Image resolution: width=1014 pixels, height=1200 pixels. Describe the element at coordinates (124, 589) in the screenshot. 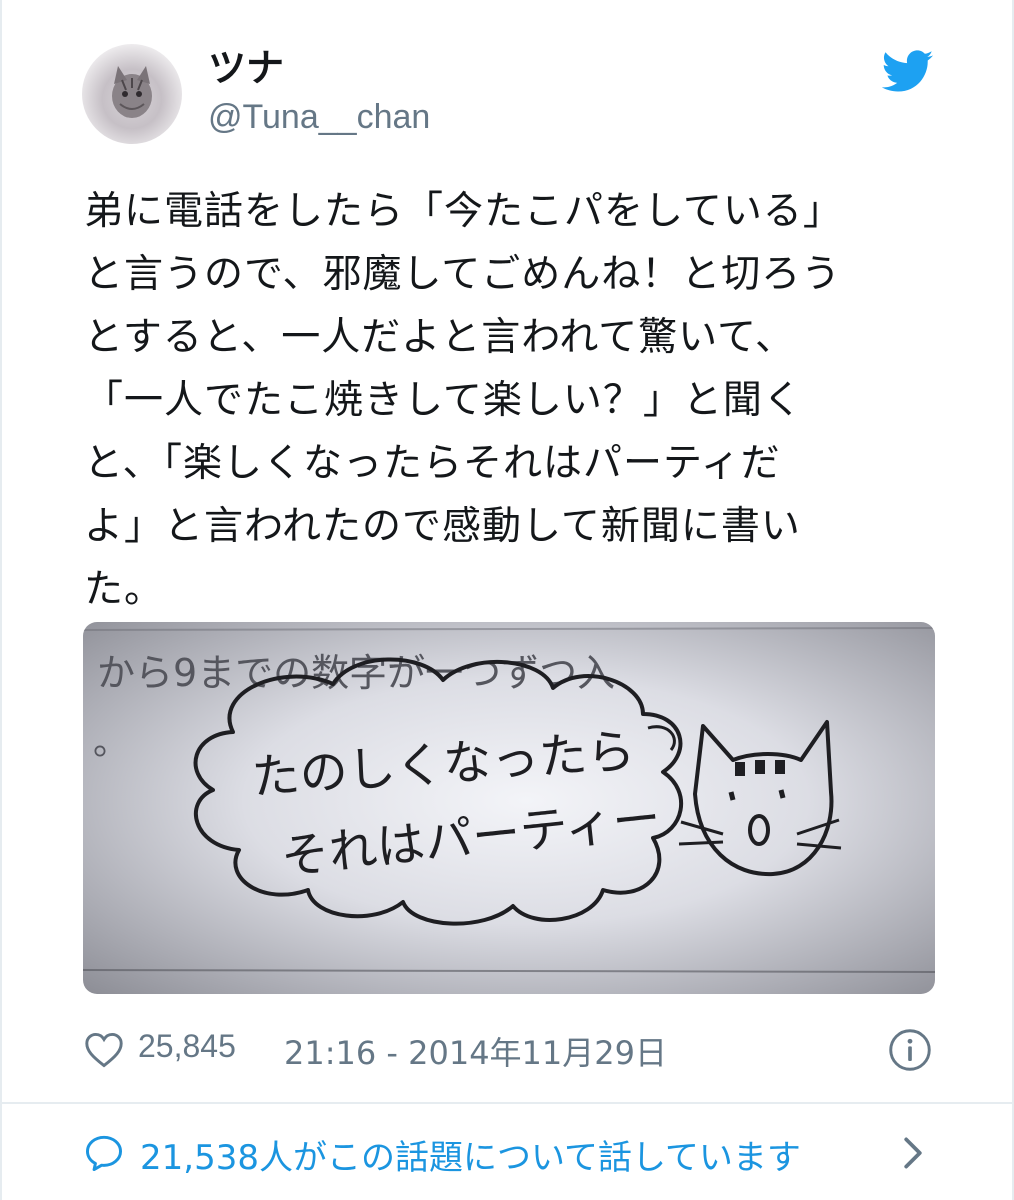

I see `tweet-text-line: た。` at that location.